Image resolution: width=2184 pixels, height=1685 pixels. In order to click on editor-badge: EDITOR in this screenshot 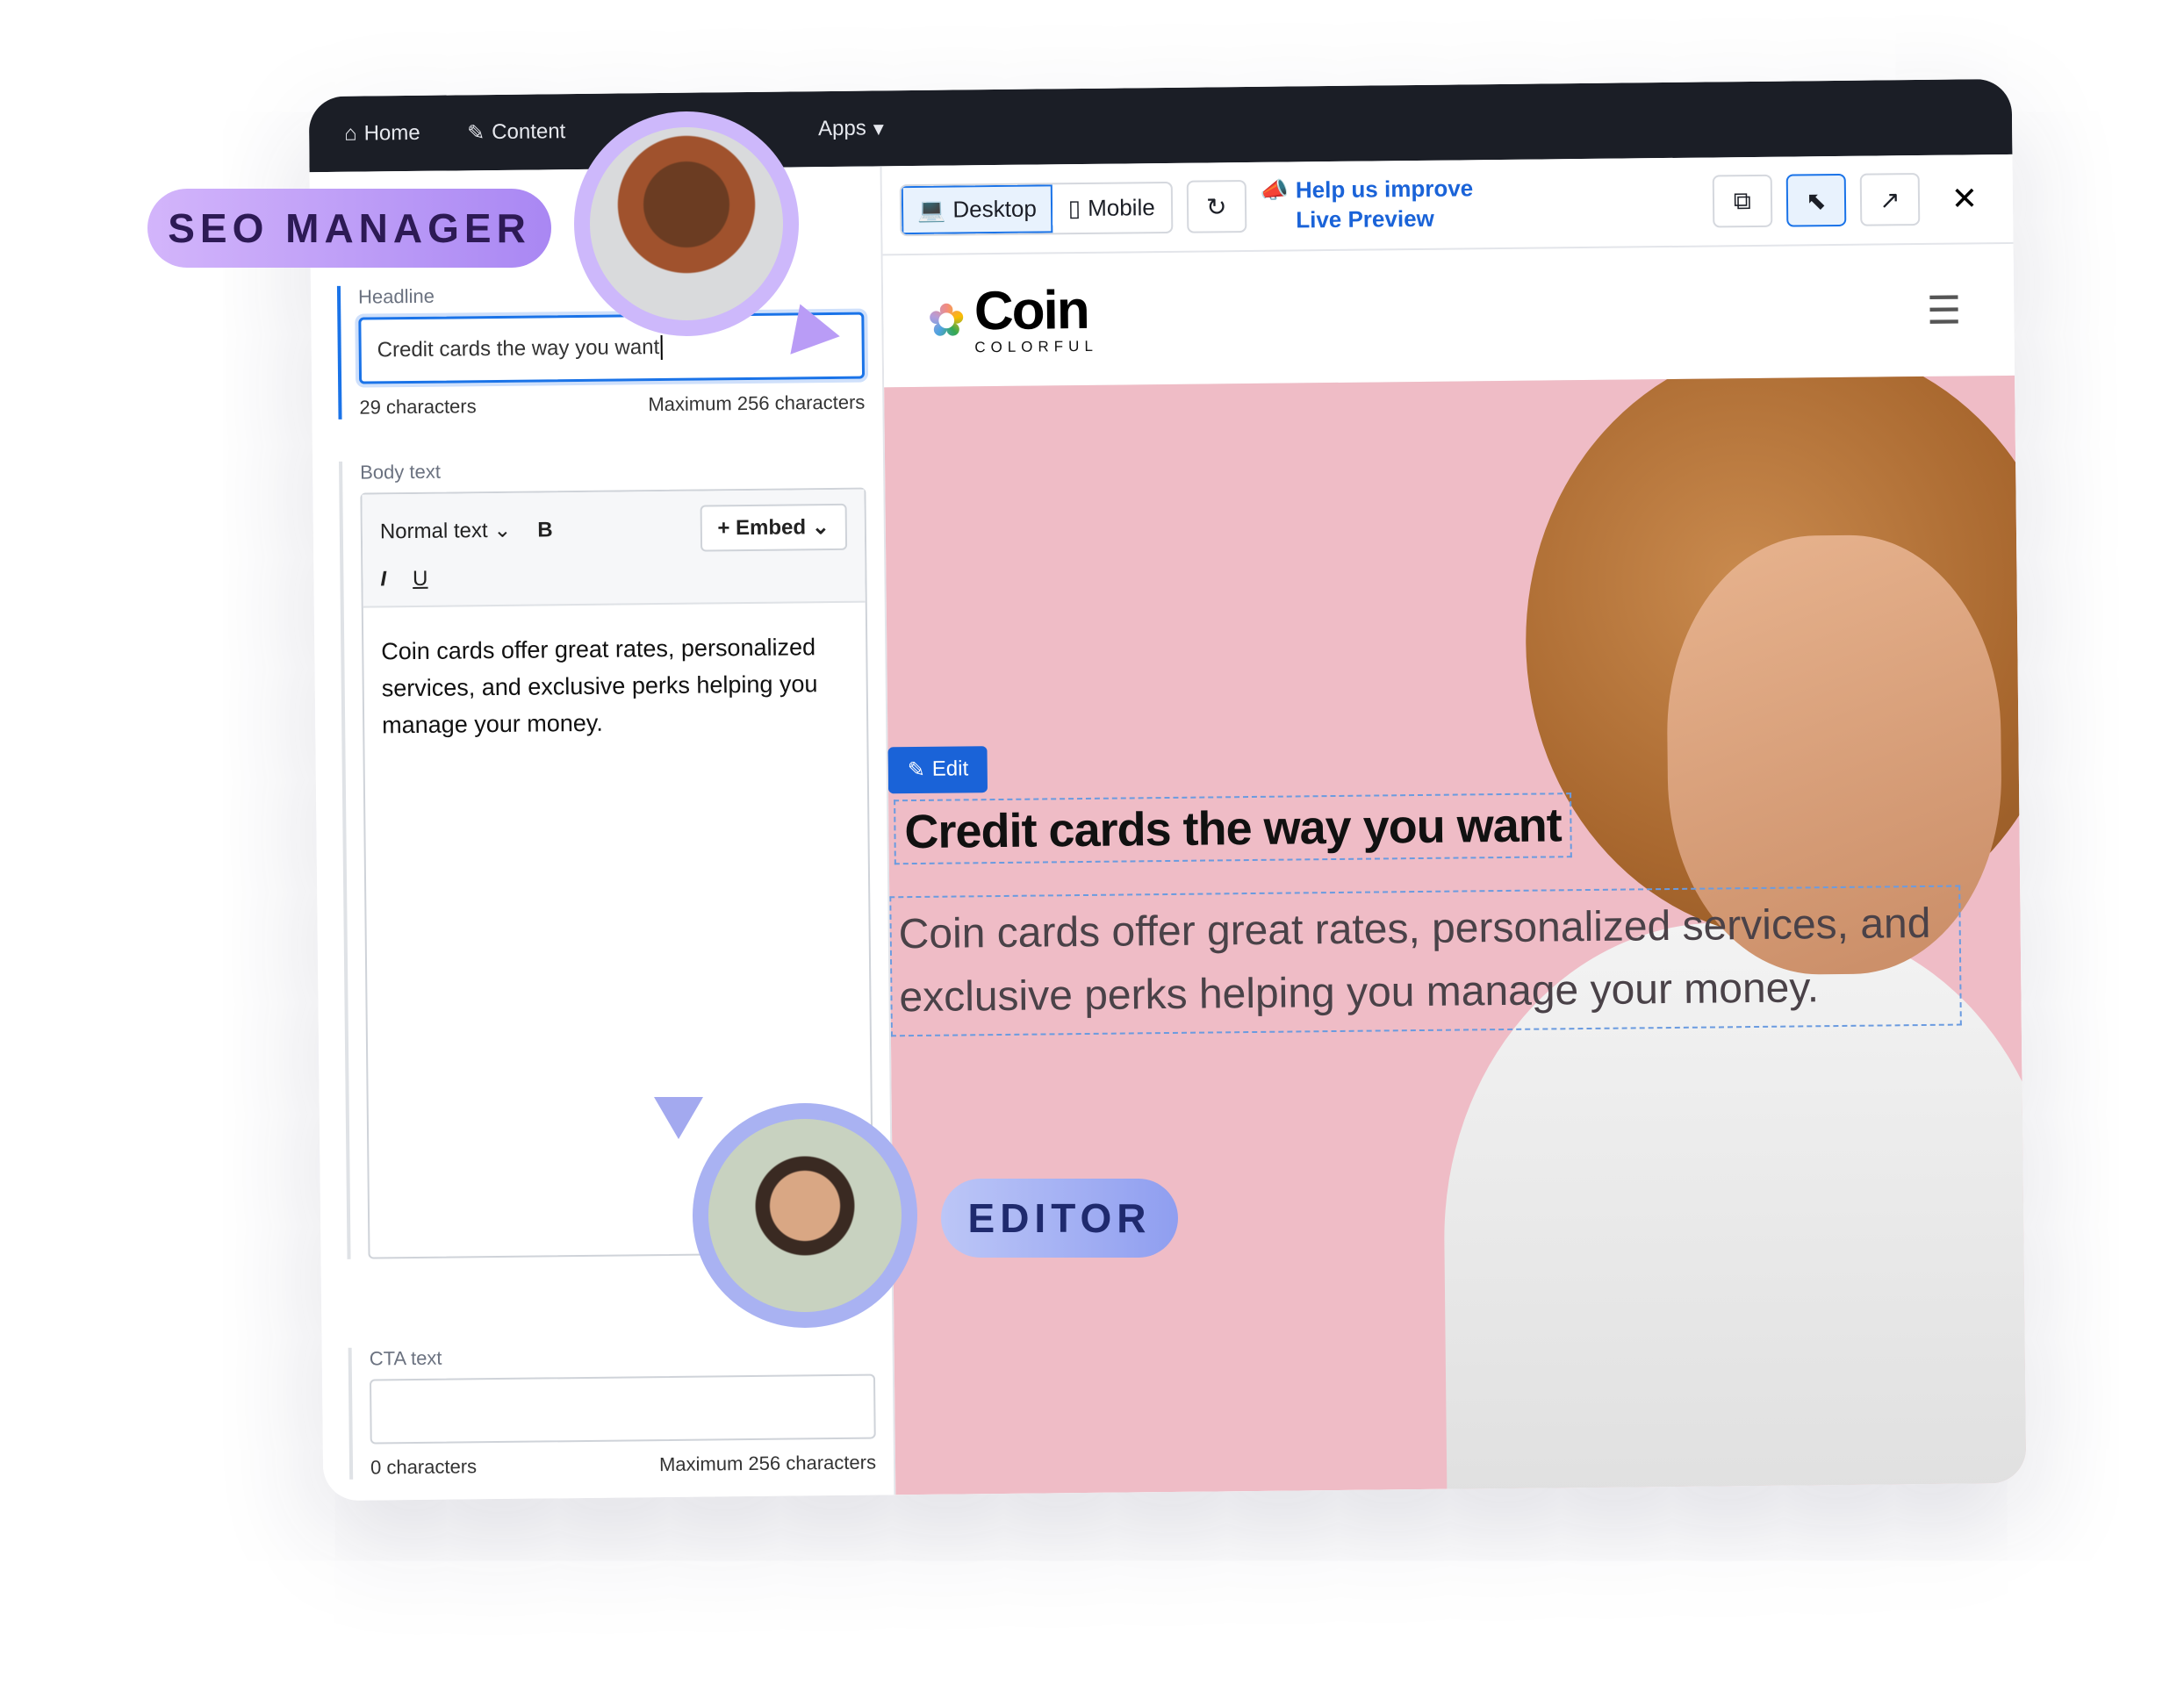, I will do `click(1059, 1218)`.